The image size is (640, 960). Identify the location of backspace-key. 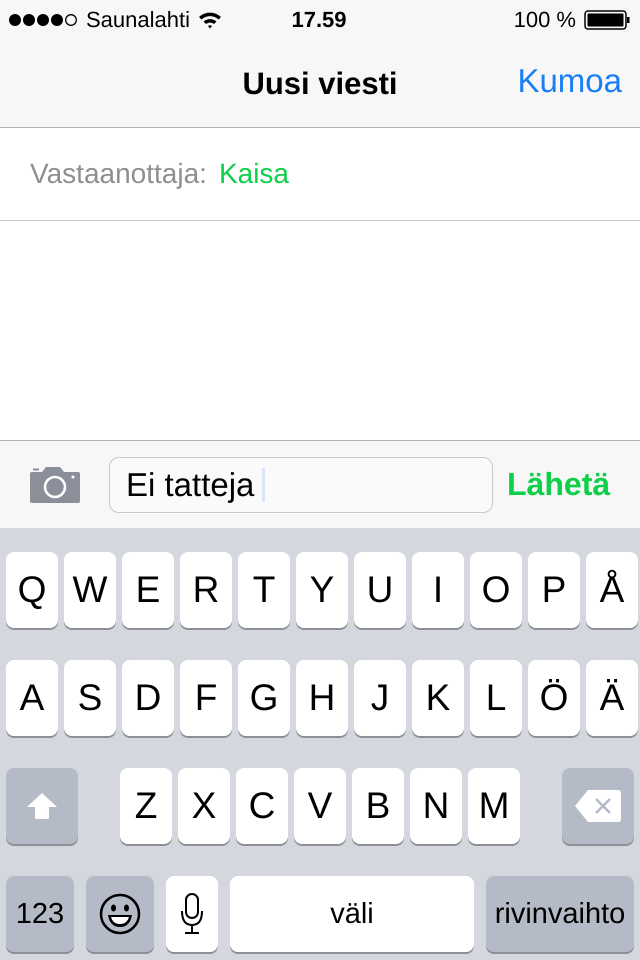
(598, 806).